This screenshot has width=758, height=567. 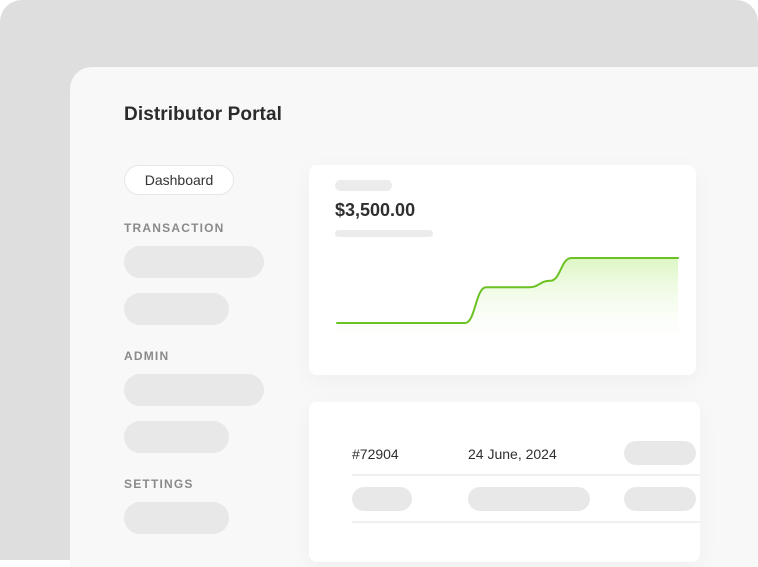 I want to click on sidebar-section-admin: ADMIN, so click(x=147, y=356).